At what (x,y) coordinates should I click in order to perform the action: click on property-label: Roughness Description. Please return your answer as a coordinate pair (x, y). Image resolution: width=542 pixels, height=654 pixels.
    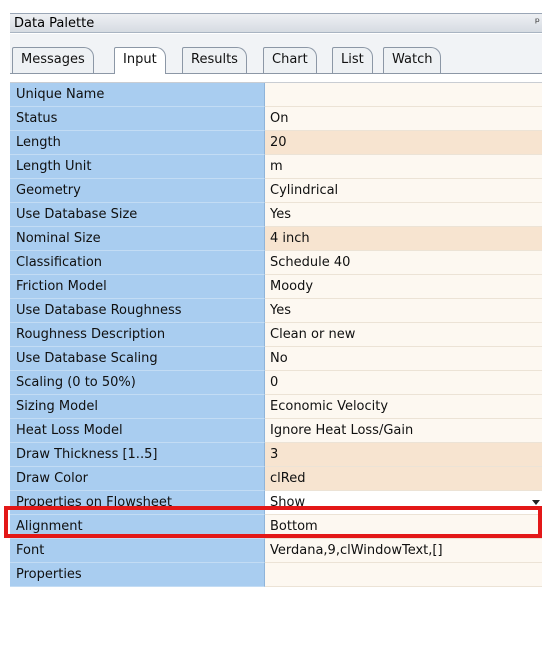
    Looking at the image, I should click on (137, 335).